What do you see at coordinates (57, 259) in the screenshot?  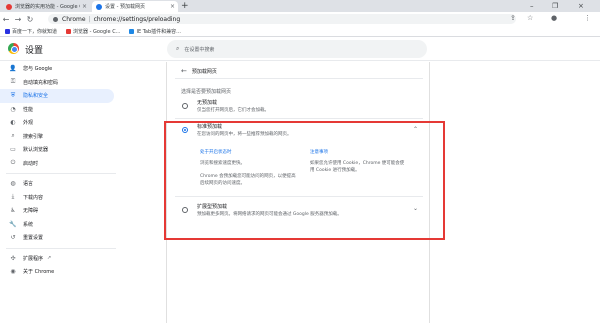 I see `sidebar-item-extensions: ✣ 扩展程序 ↗` at bounding box center [57, 259].